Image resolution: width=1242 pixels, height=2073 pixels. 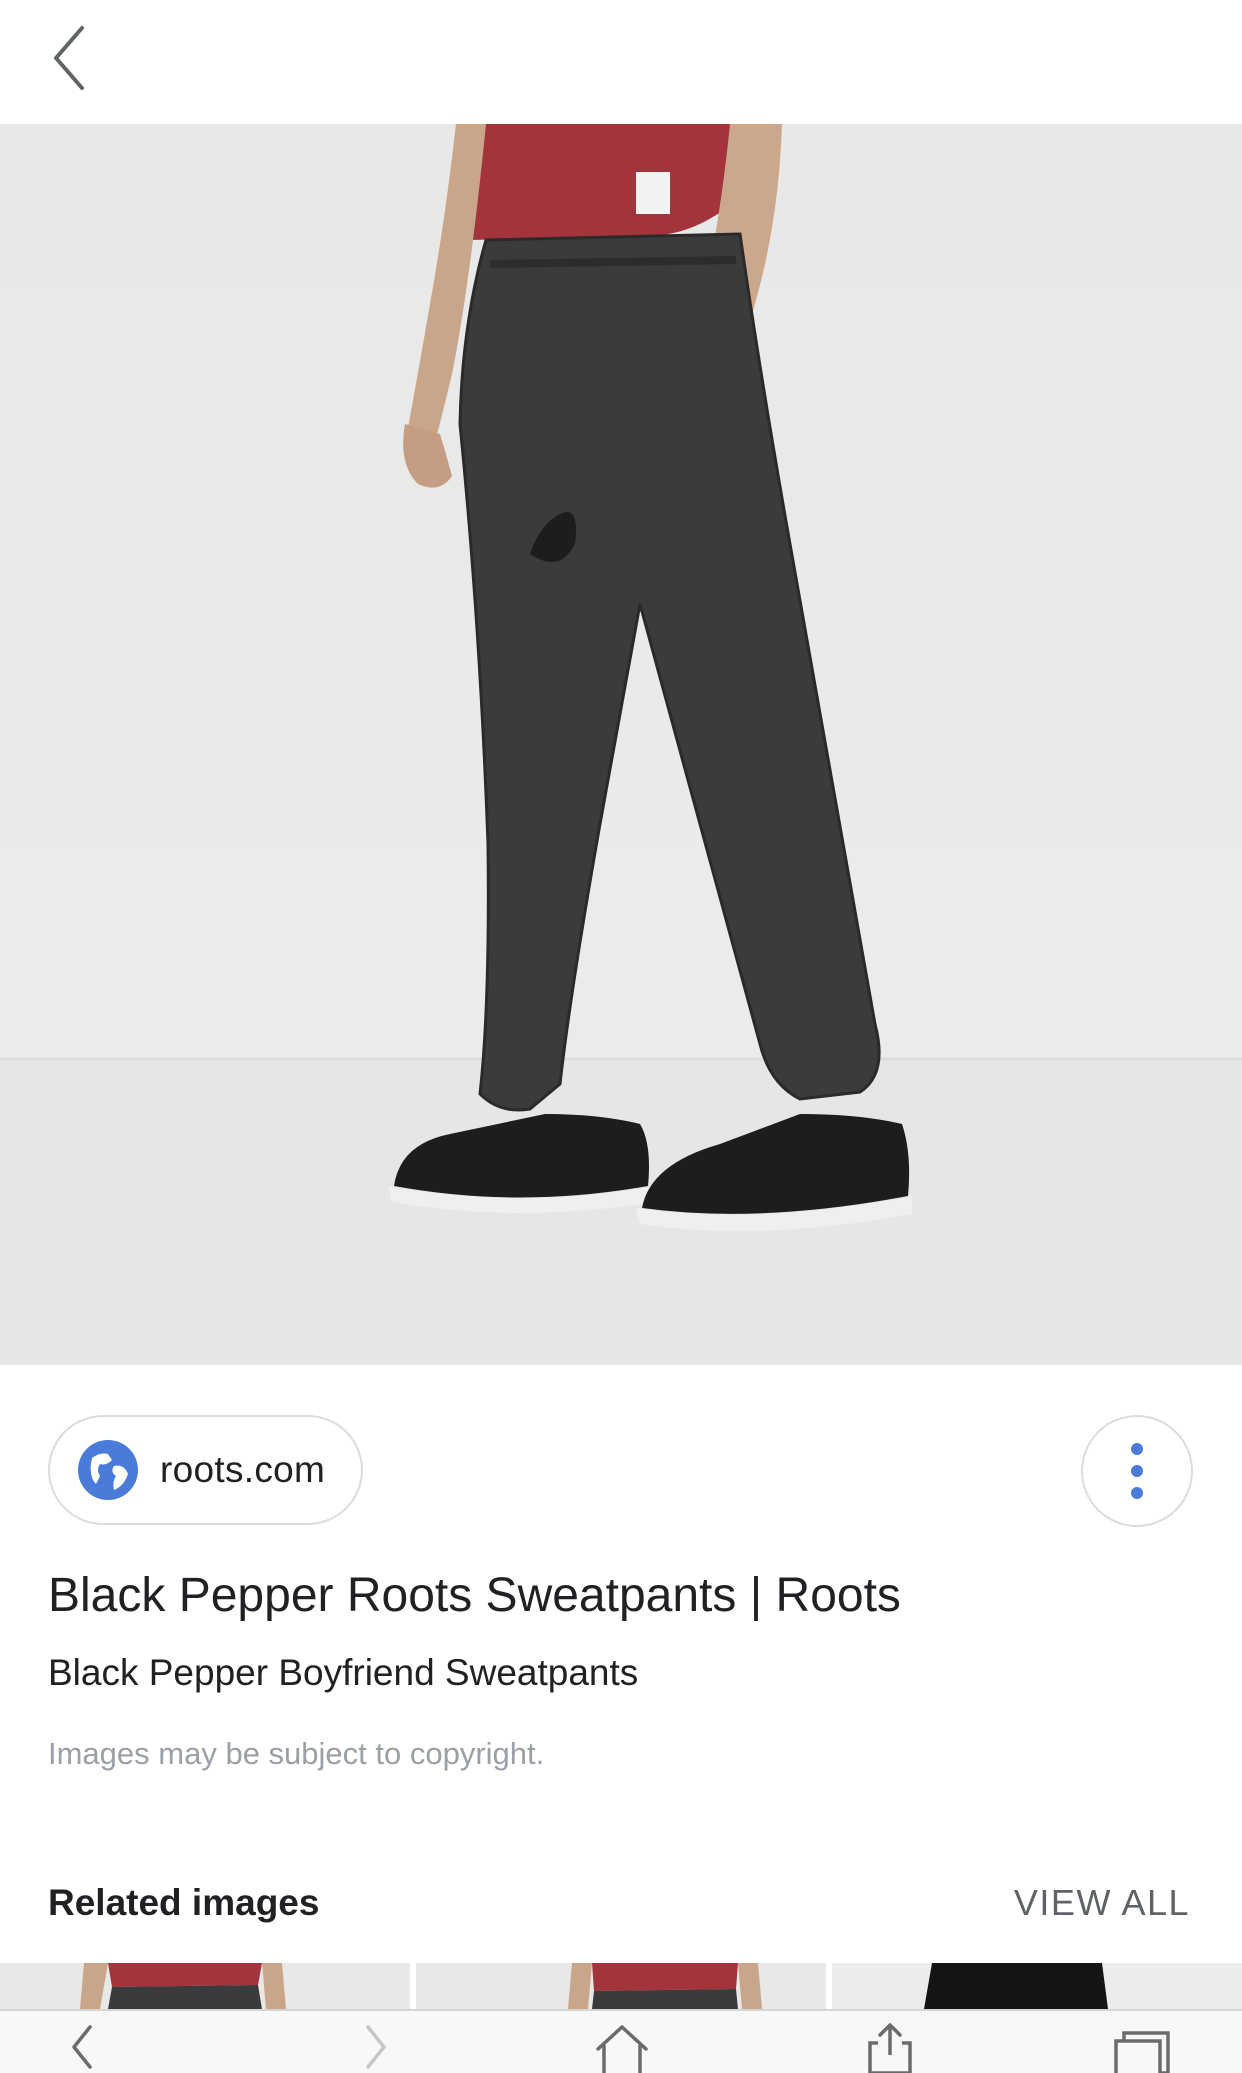 I want to click on more-options-button, so click(x=1137, y=1471).